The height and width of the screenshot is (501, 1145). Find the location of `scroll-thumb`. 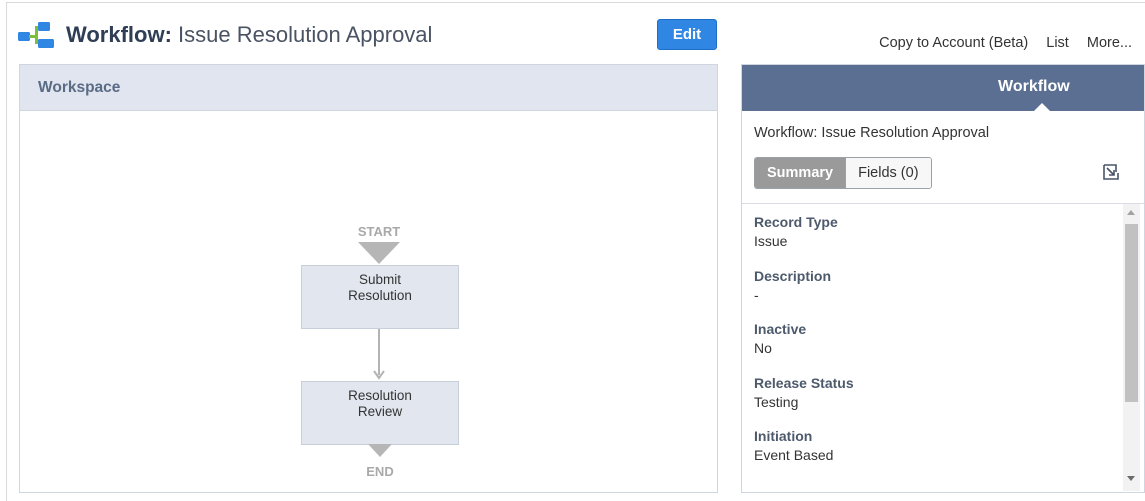

scroll-thumb is located at coordinates (1131, 313).